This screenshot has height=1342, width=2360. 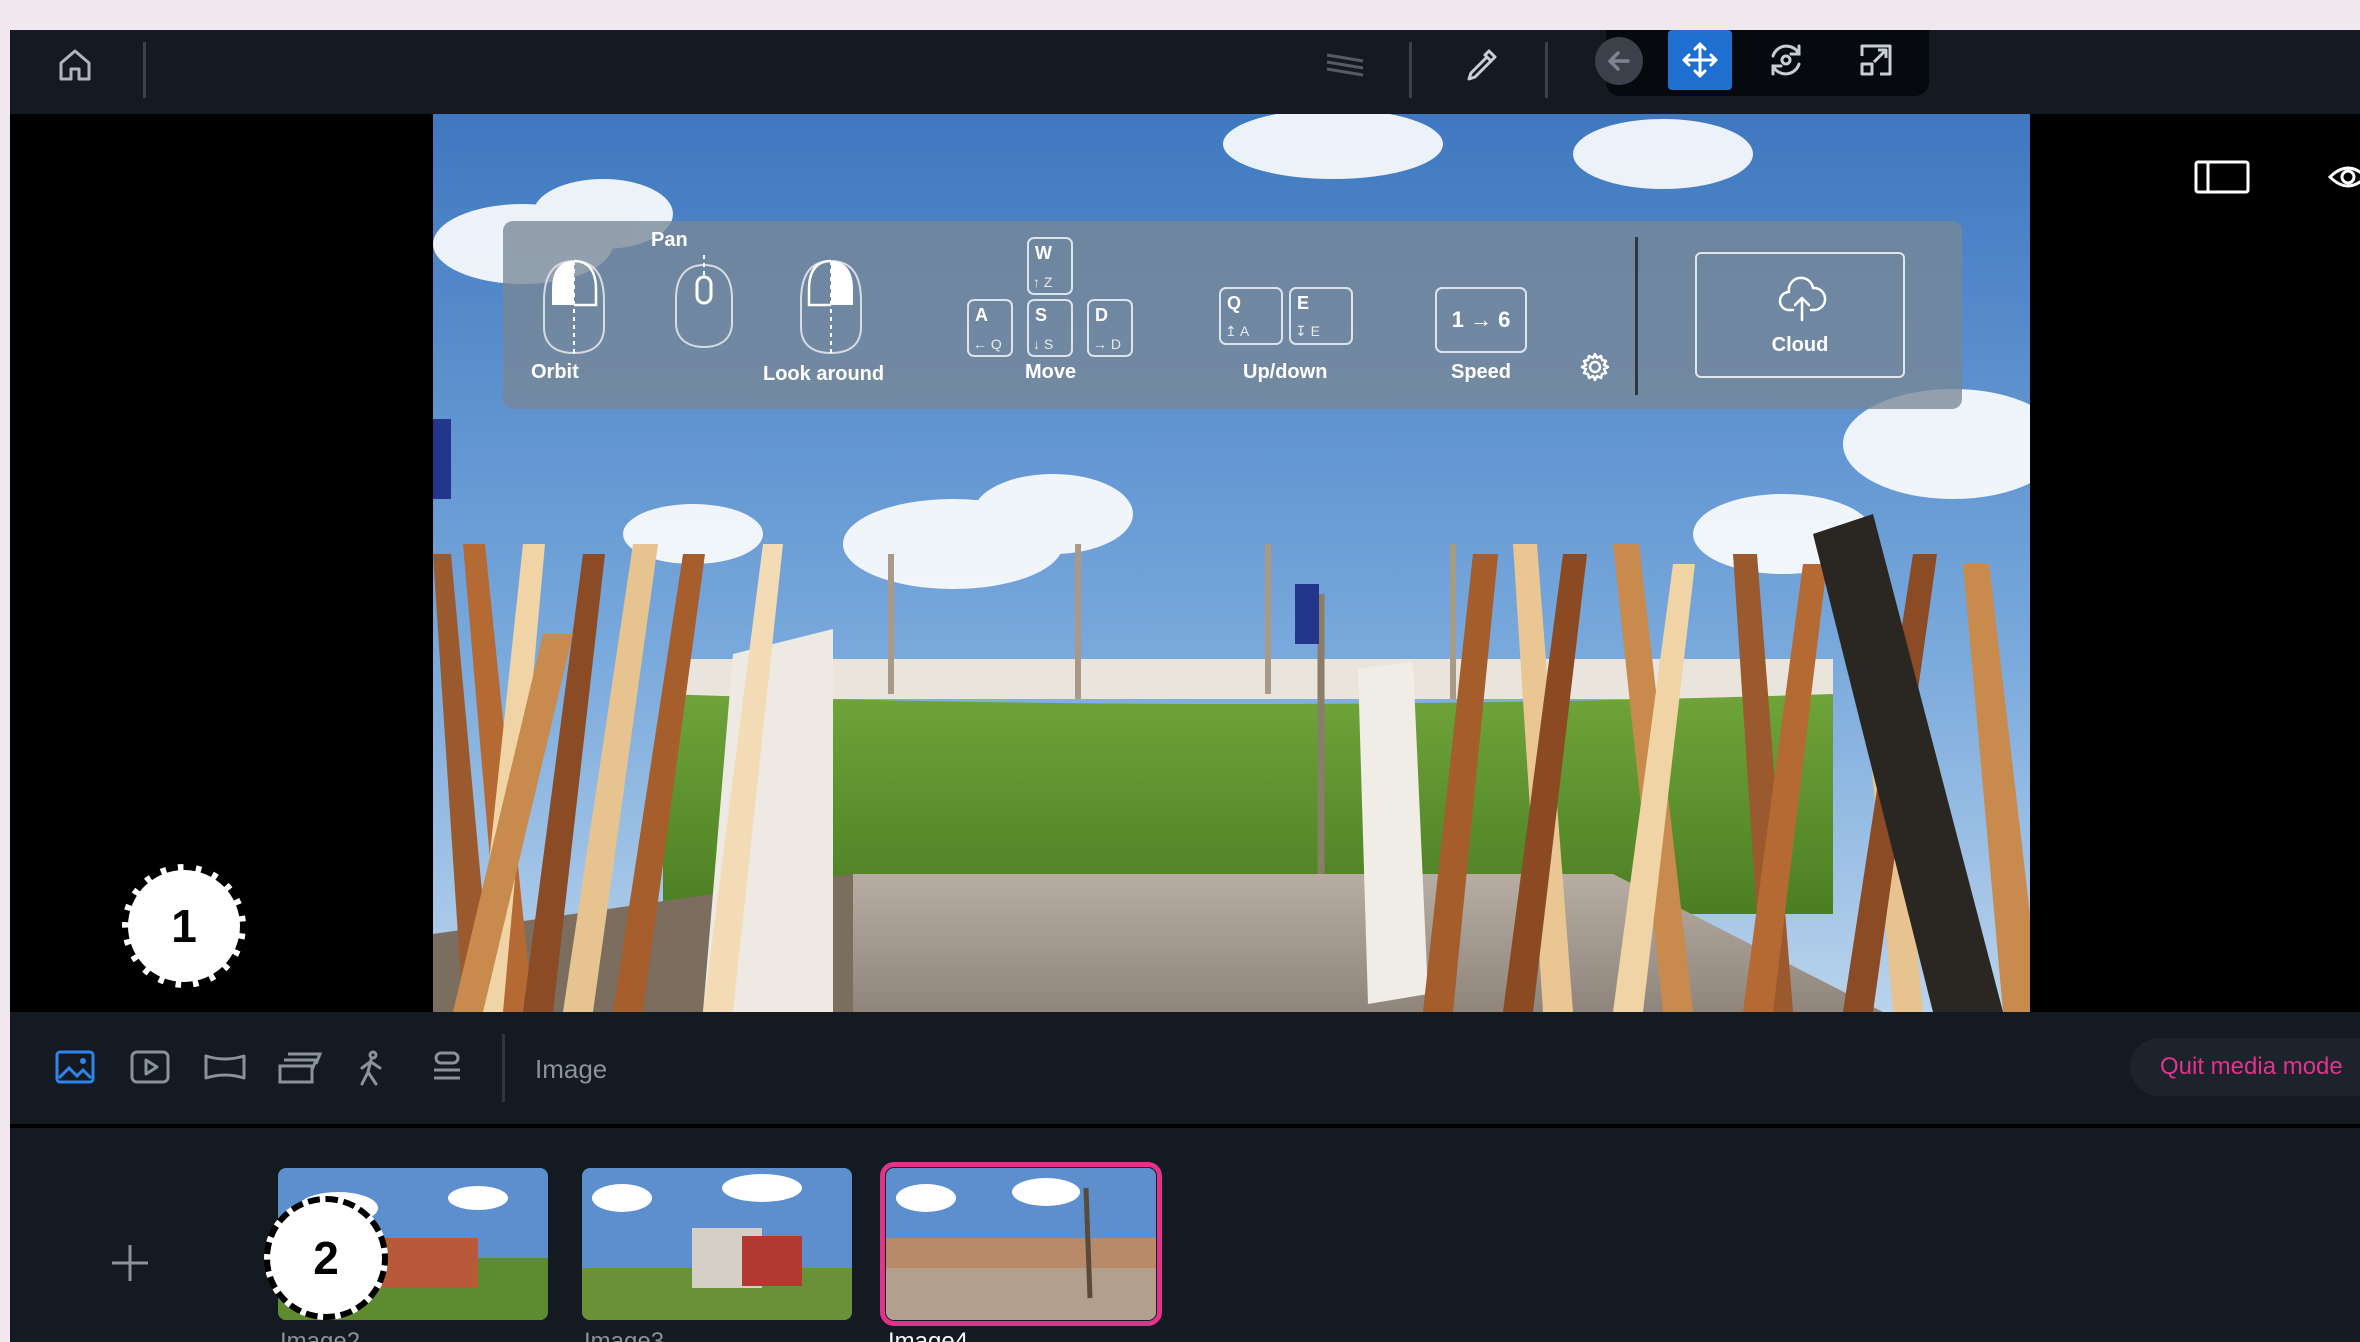 I want to click on mouse-middle-icon, so click(x=704, y=302).